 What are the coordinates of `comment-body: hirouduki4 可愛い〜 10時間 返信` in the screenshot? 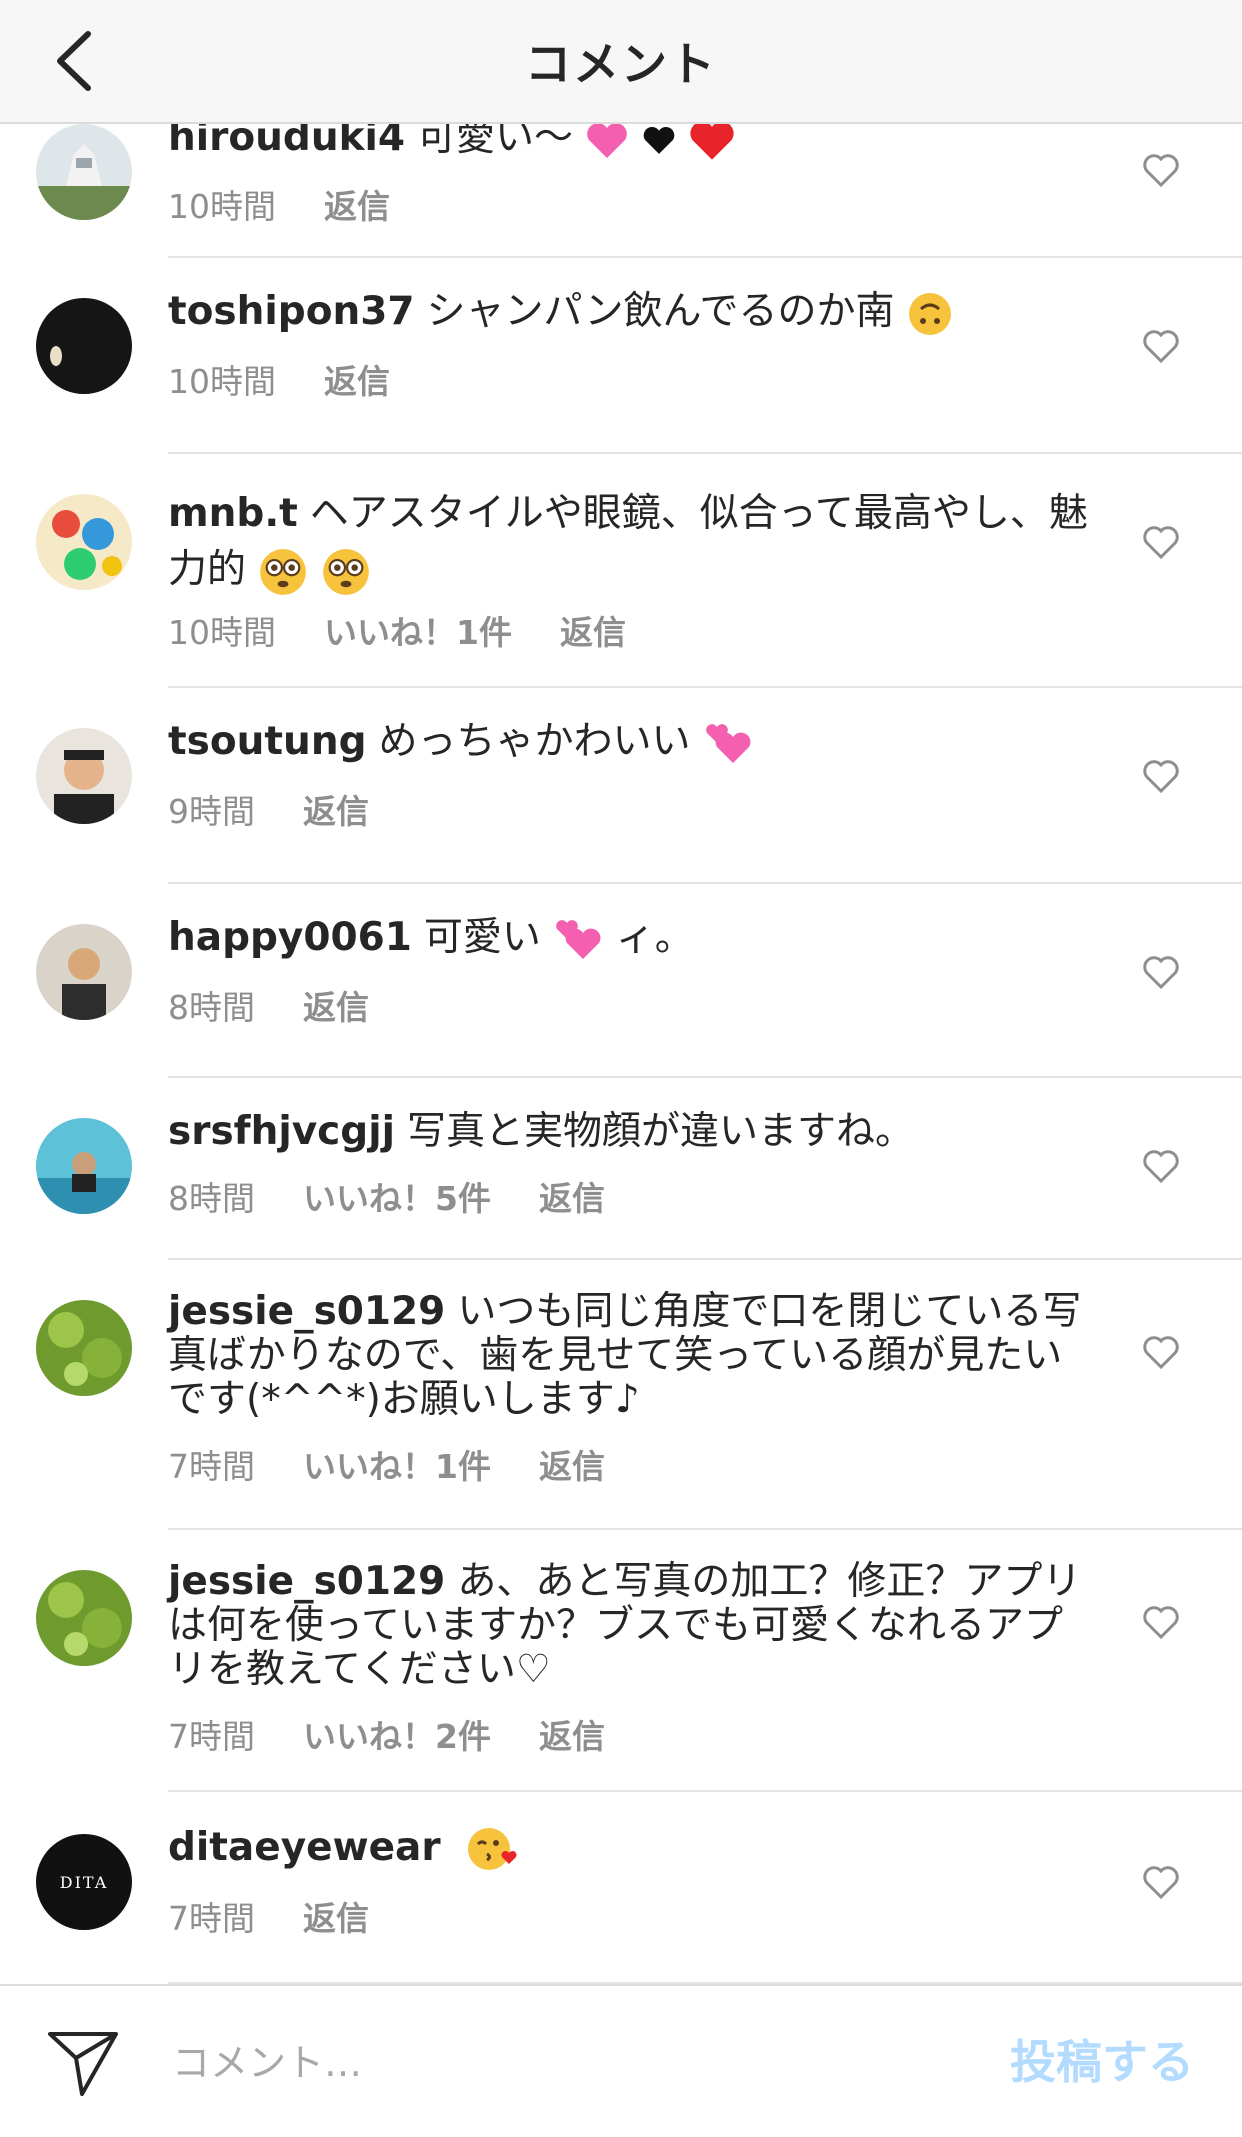 It's located at (628, 176).